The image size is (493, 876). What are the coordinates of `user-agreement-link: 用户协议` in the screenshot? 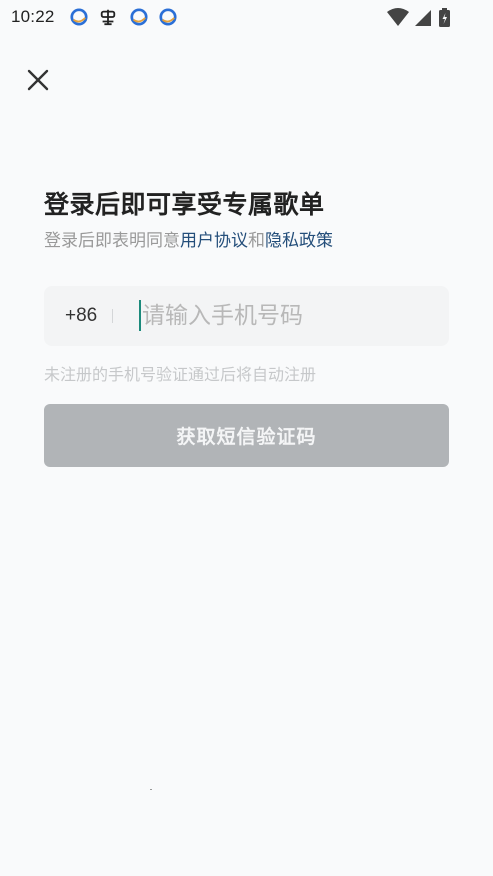 It's located at (214, 241).